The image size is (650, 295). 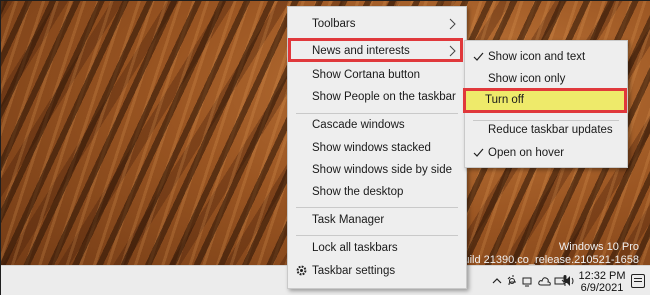 What do you see at coordinates (301, 270) in the screenshot?
I see `gear-icon` at bounding box center [301, 270].